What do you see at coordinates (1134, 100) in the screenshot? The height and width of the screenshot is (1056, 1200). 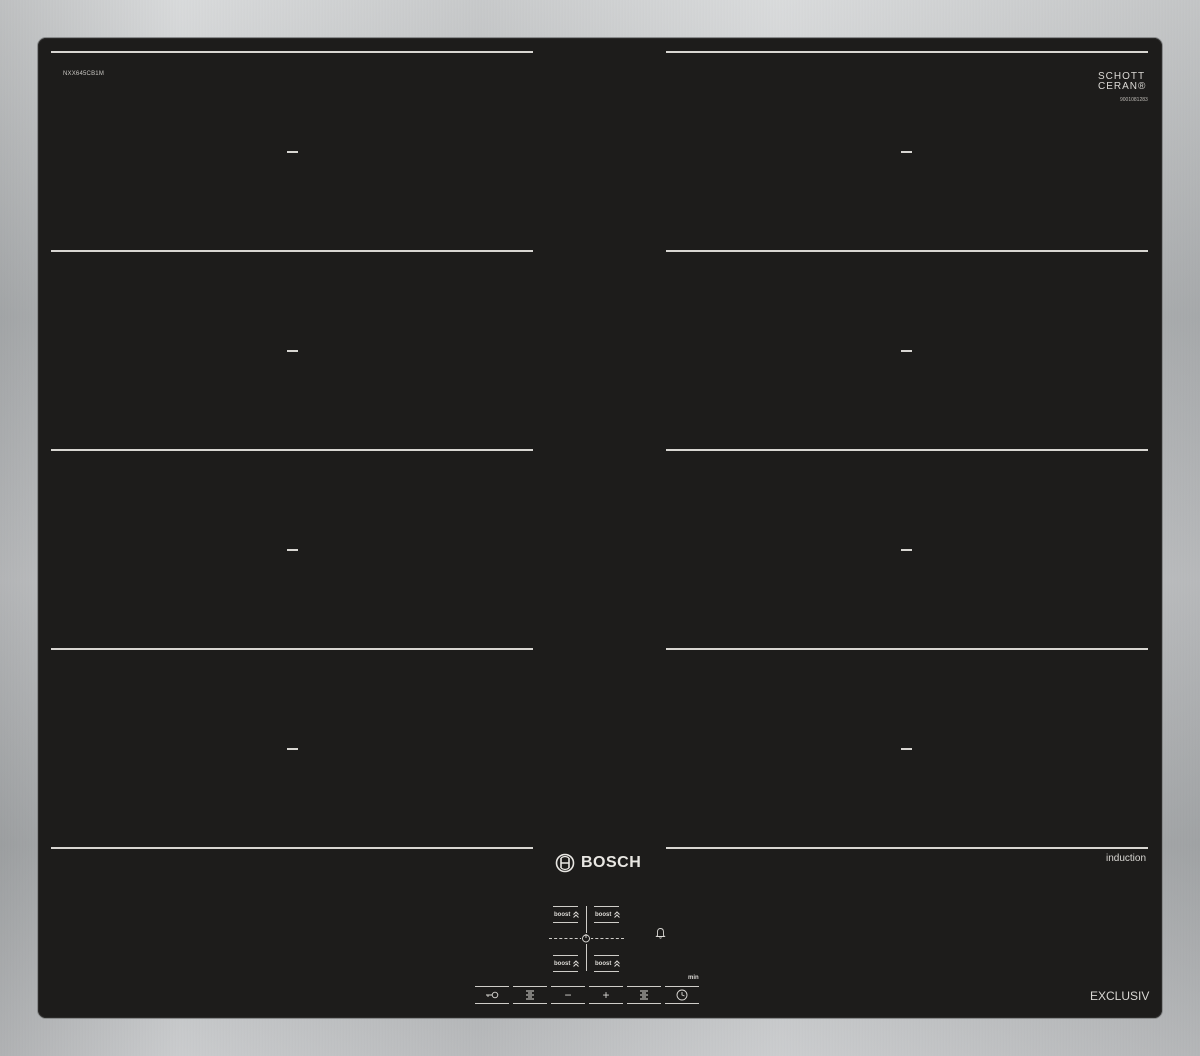 I see `glass-code: 9001081283` at bounding box center [1134, 100].